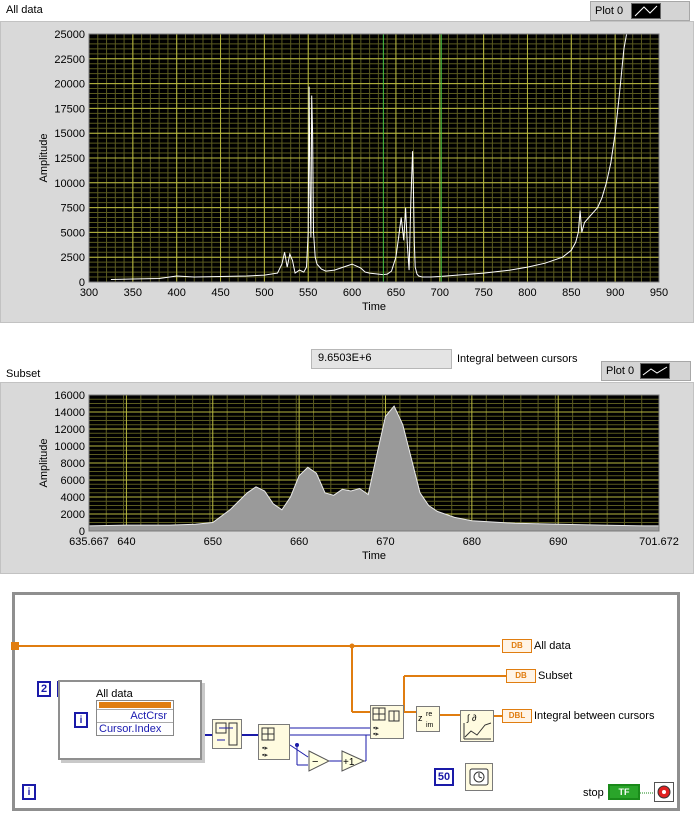  What do you see at coordinates (429, 714) in the screenshot?
I see `svg-text: re` at bounding box center [429, 714].